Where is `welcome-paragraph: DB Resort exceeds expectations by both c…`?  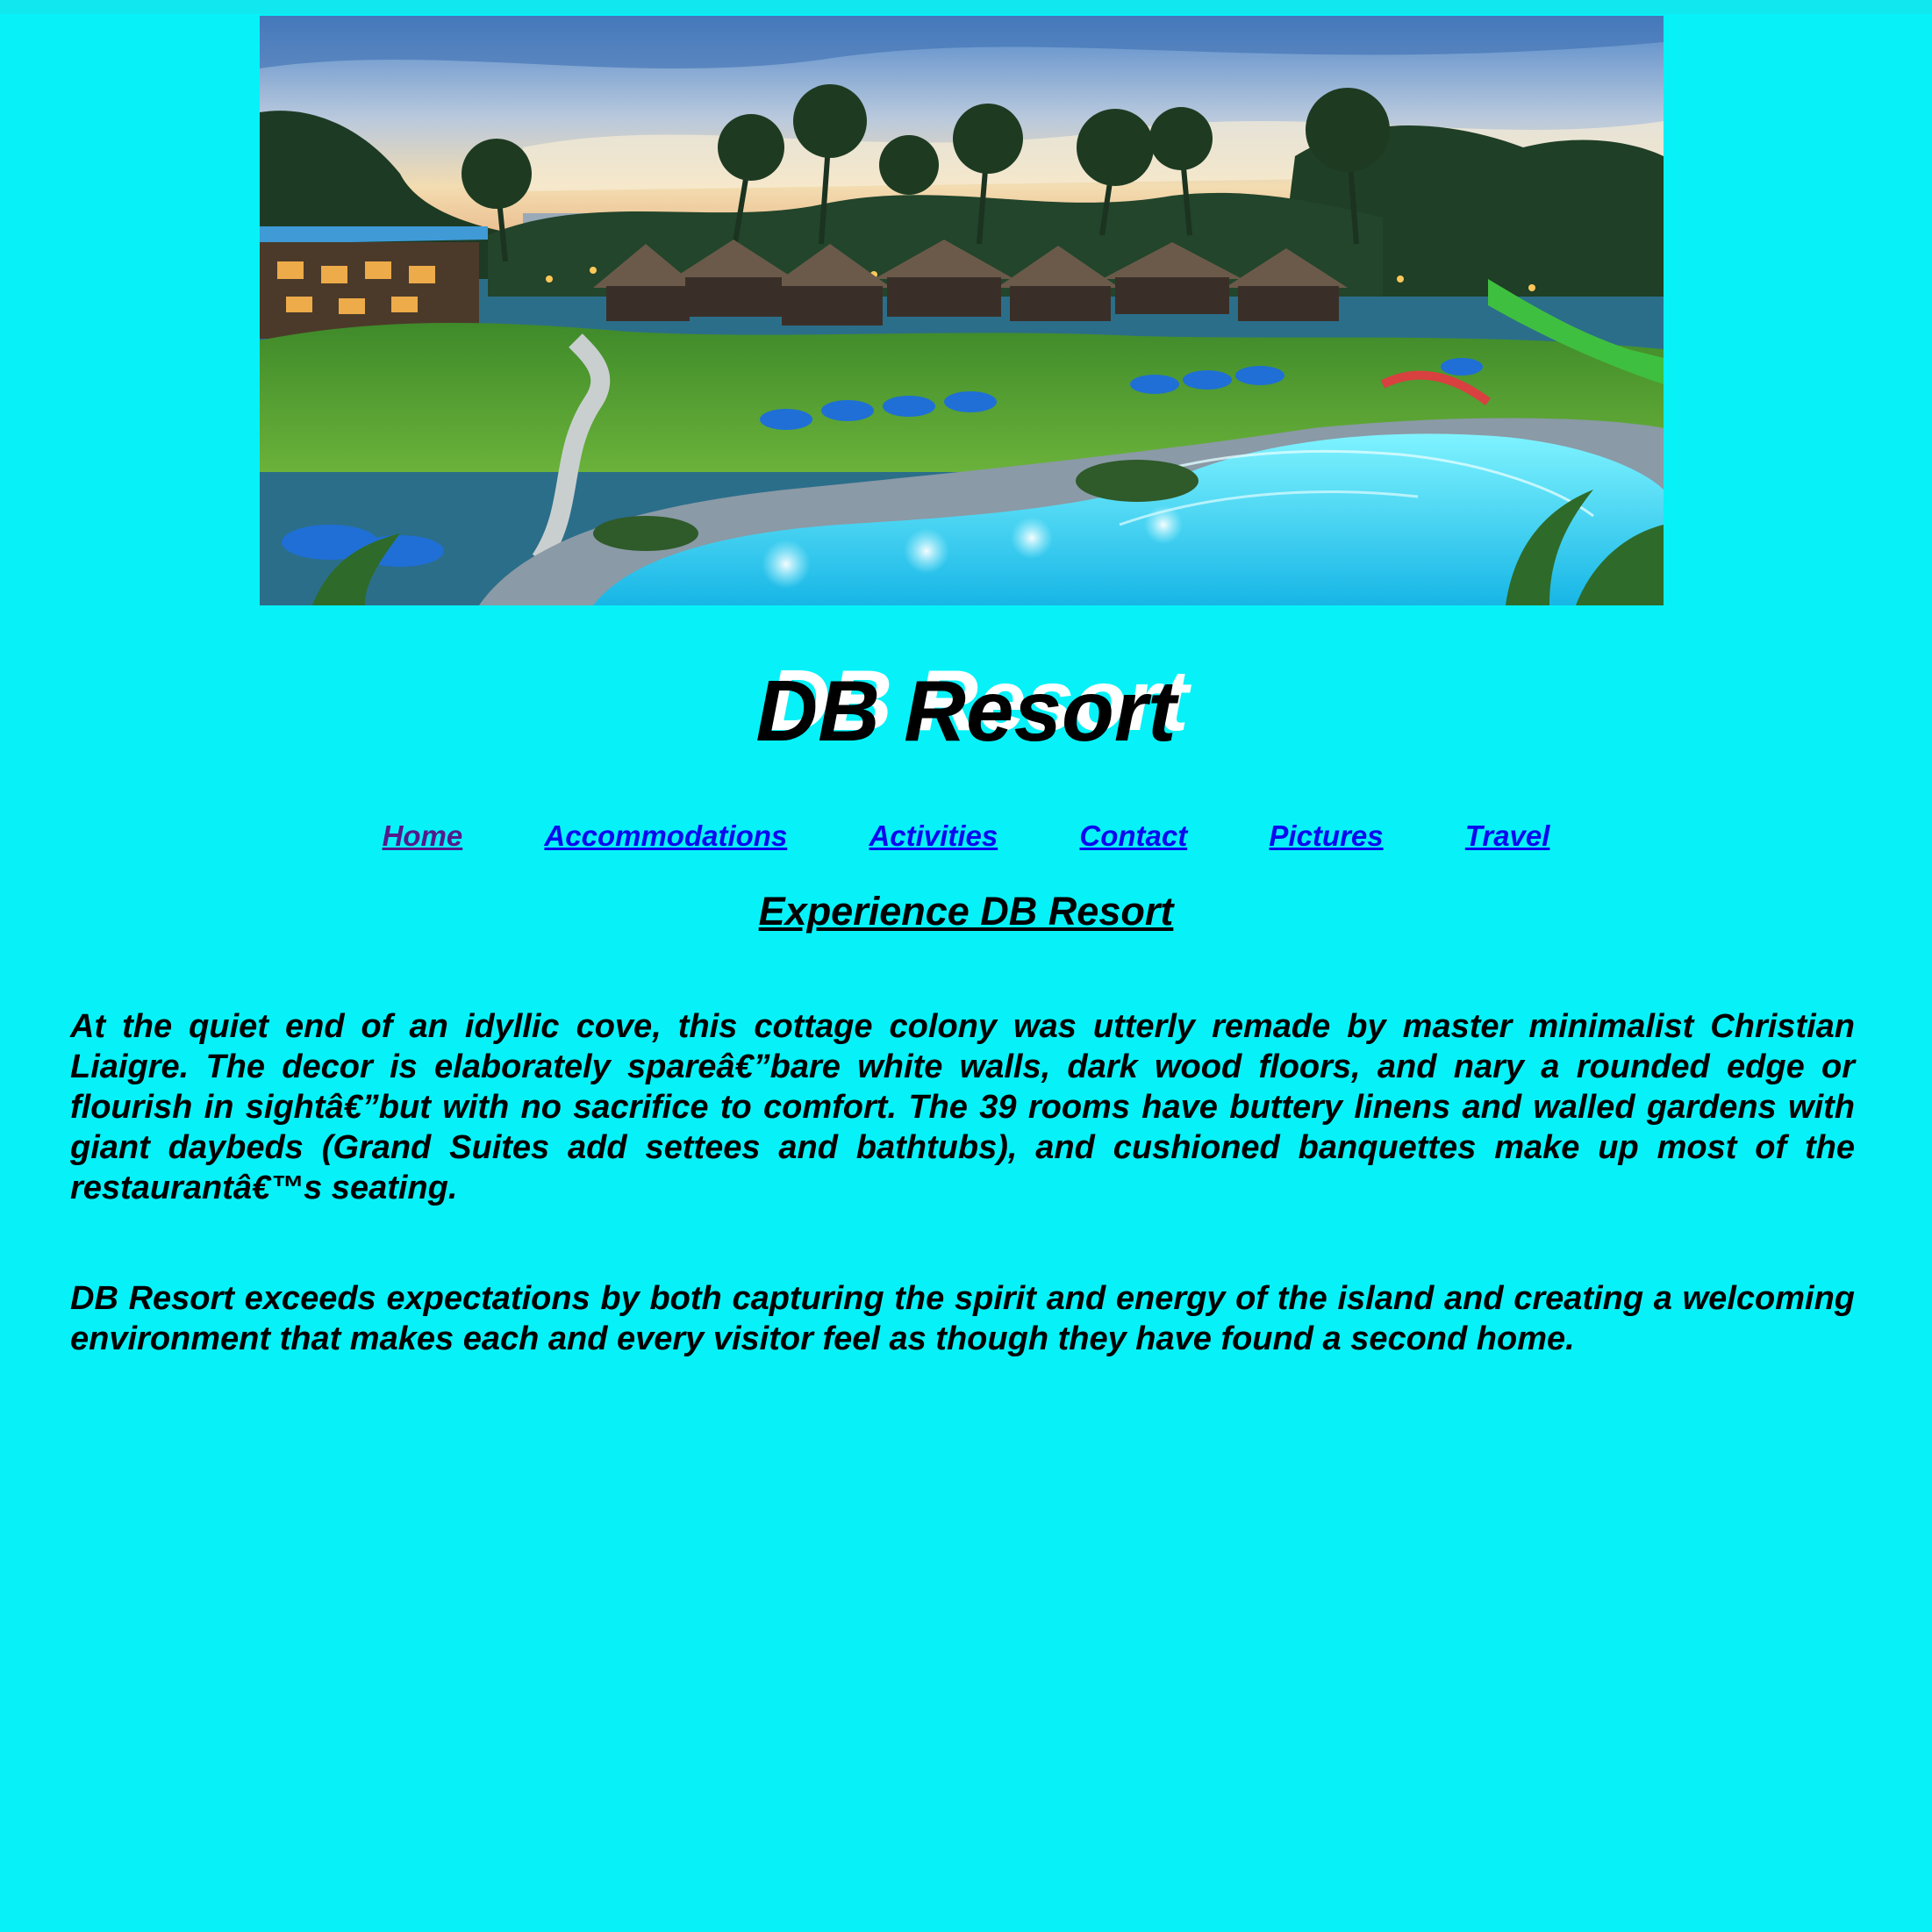
welcome-paragraph: DB Resort exceeds expectations by both c… is located at coordinates (962, 1318).